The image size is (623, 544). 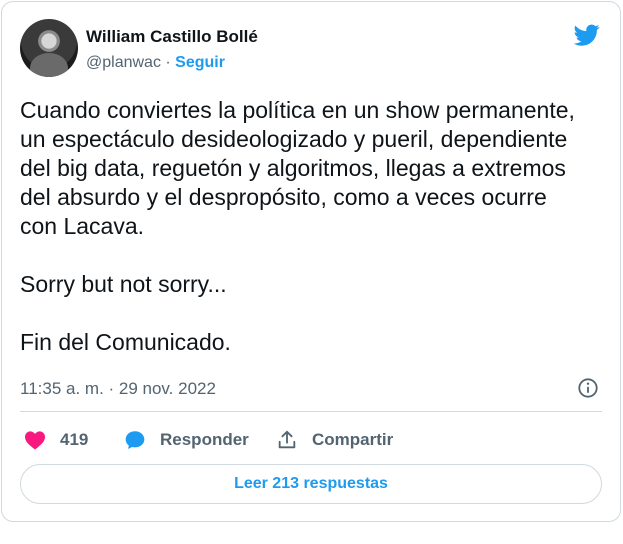 What do you see at coordinates (311, 411) in the screenshot?
I see `divider` at bounding box center [311, 411].